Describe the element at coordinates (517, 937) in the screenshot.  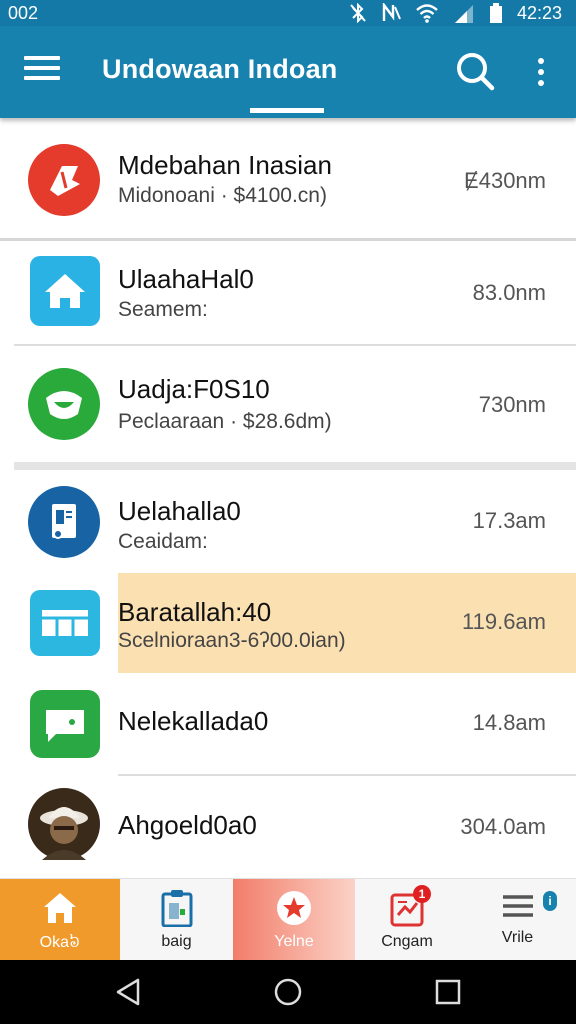
I see `nav-label: Vrile` at that location.